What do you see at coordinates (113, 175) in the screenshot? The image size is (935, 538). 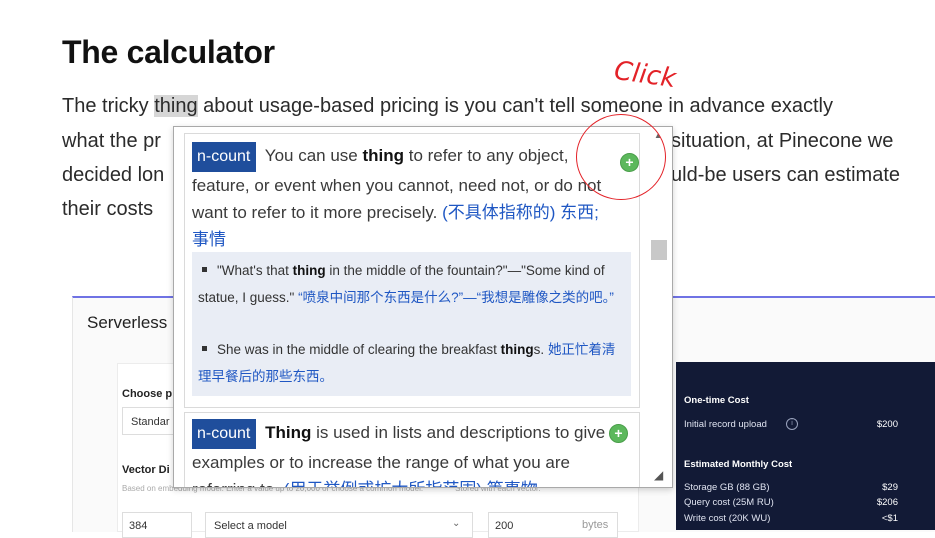 I see `paragraph-line: decided lon` at bounding box center [113, 175].